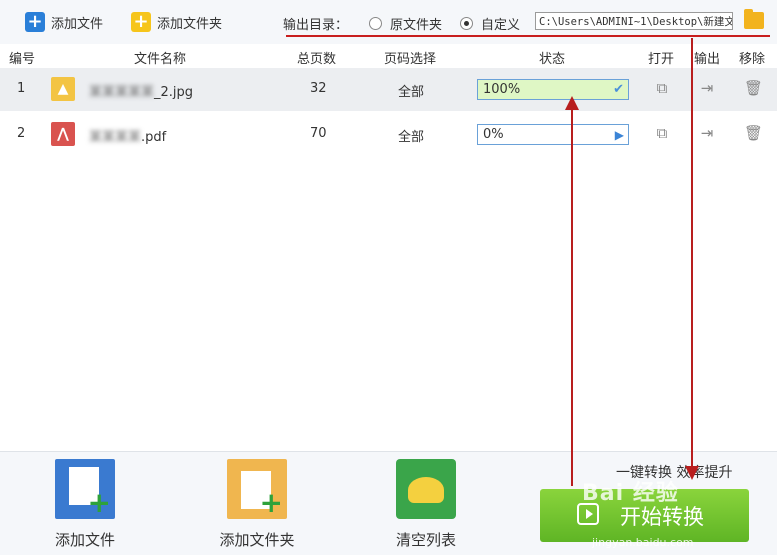  What do you see at coordinates (618, 89) in the screenshot?
I see `check-icon: ✔` at bounding box center [618, 89].